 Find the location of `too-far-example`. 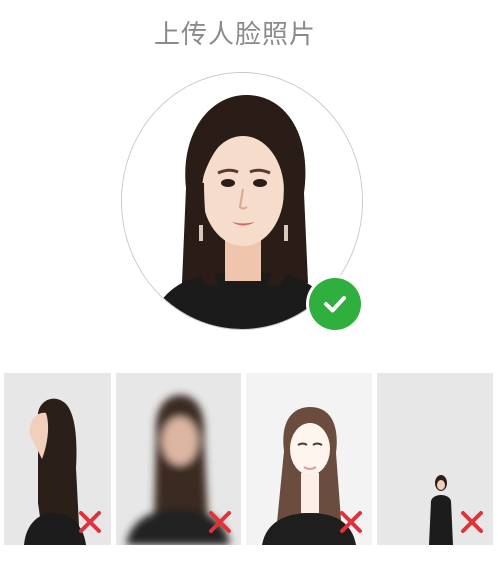

too-far-example is located at coordinates (435, 459).